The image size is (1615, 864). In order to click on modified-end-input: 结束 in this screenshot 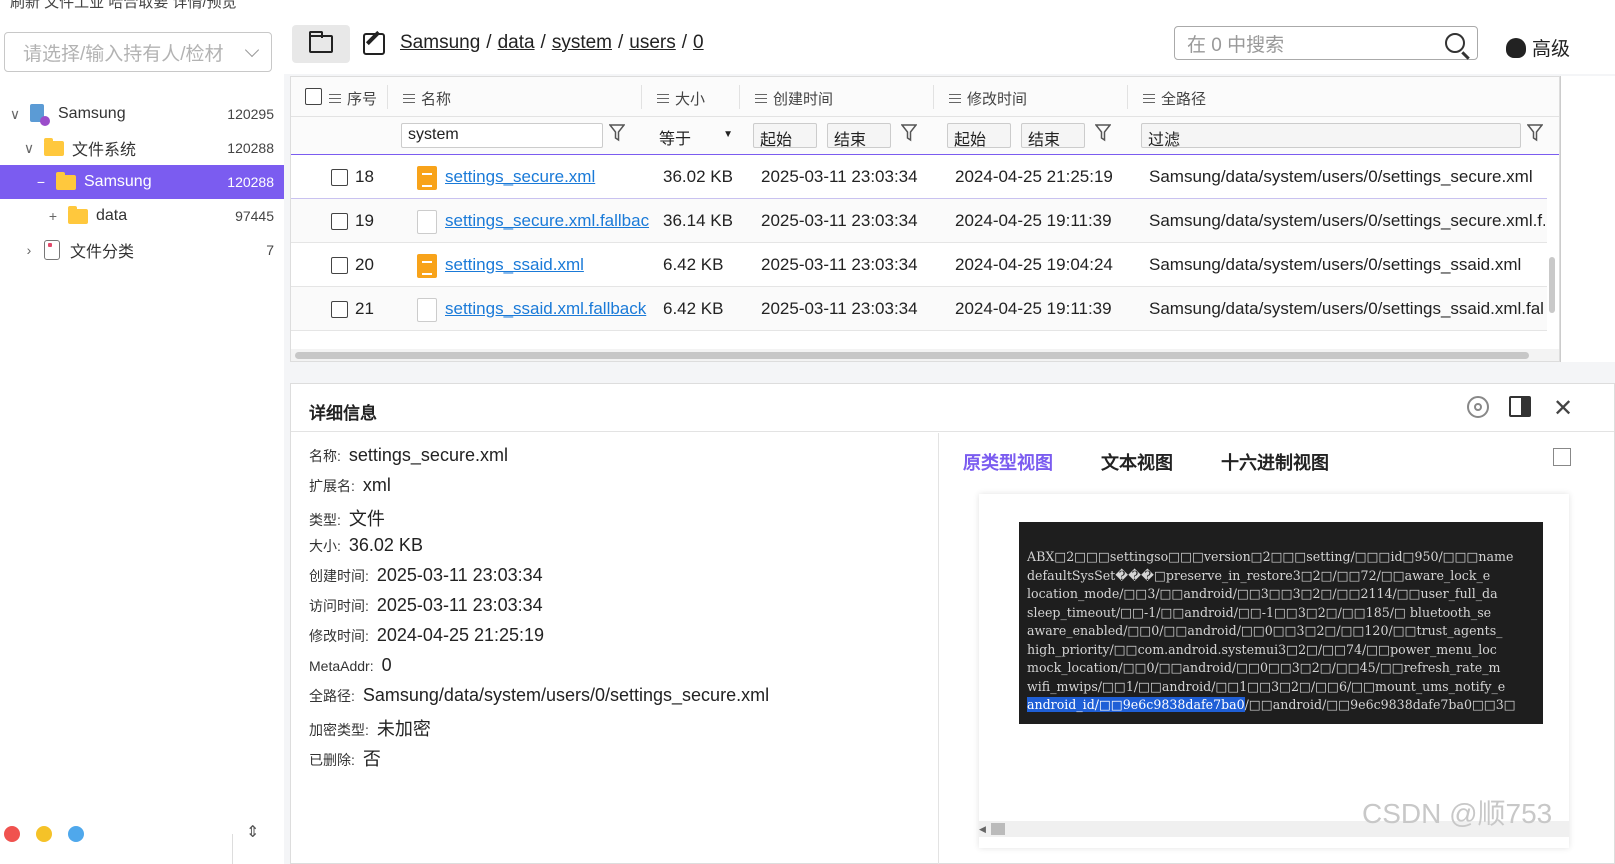, I will do `click(1053, 135)`.